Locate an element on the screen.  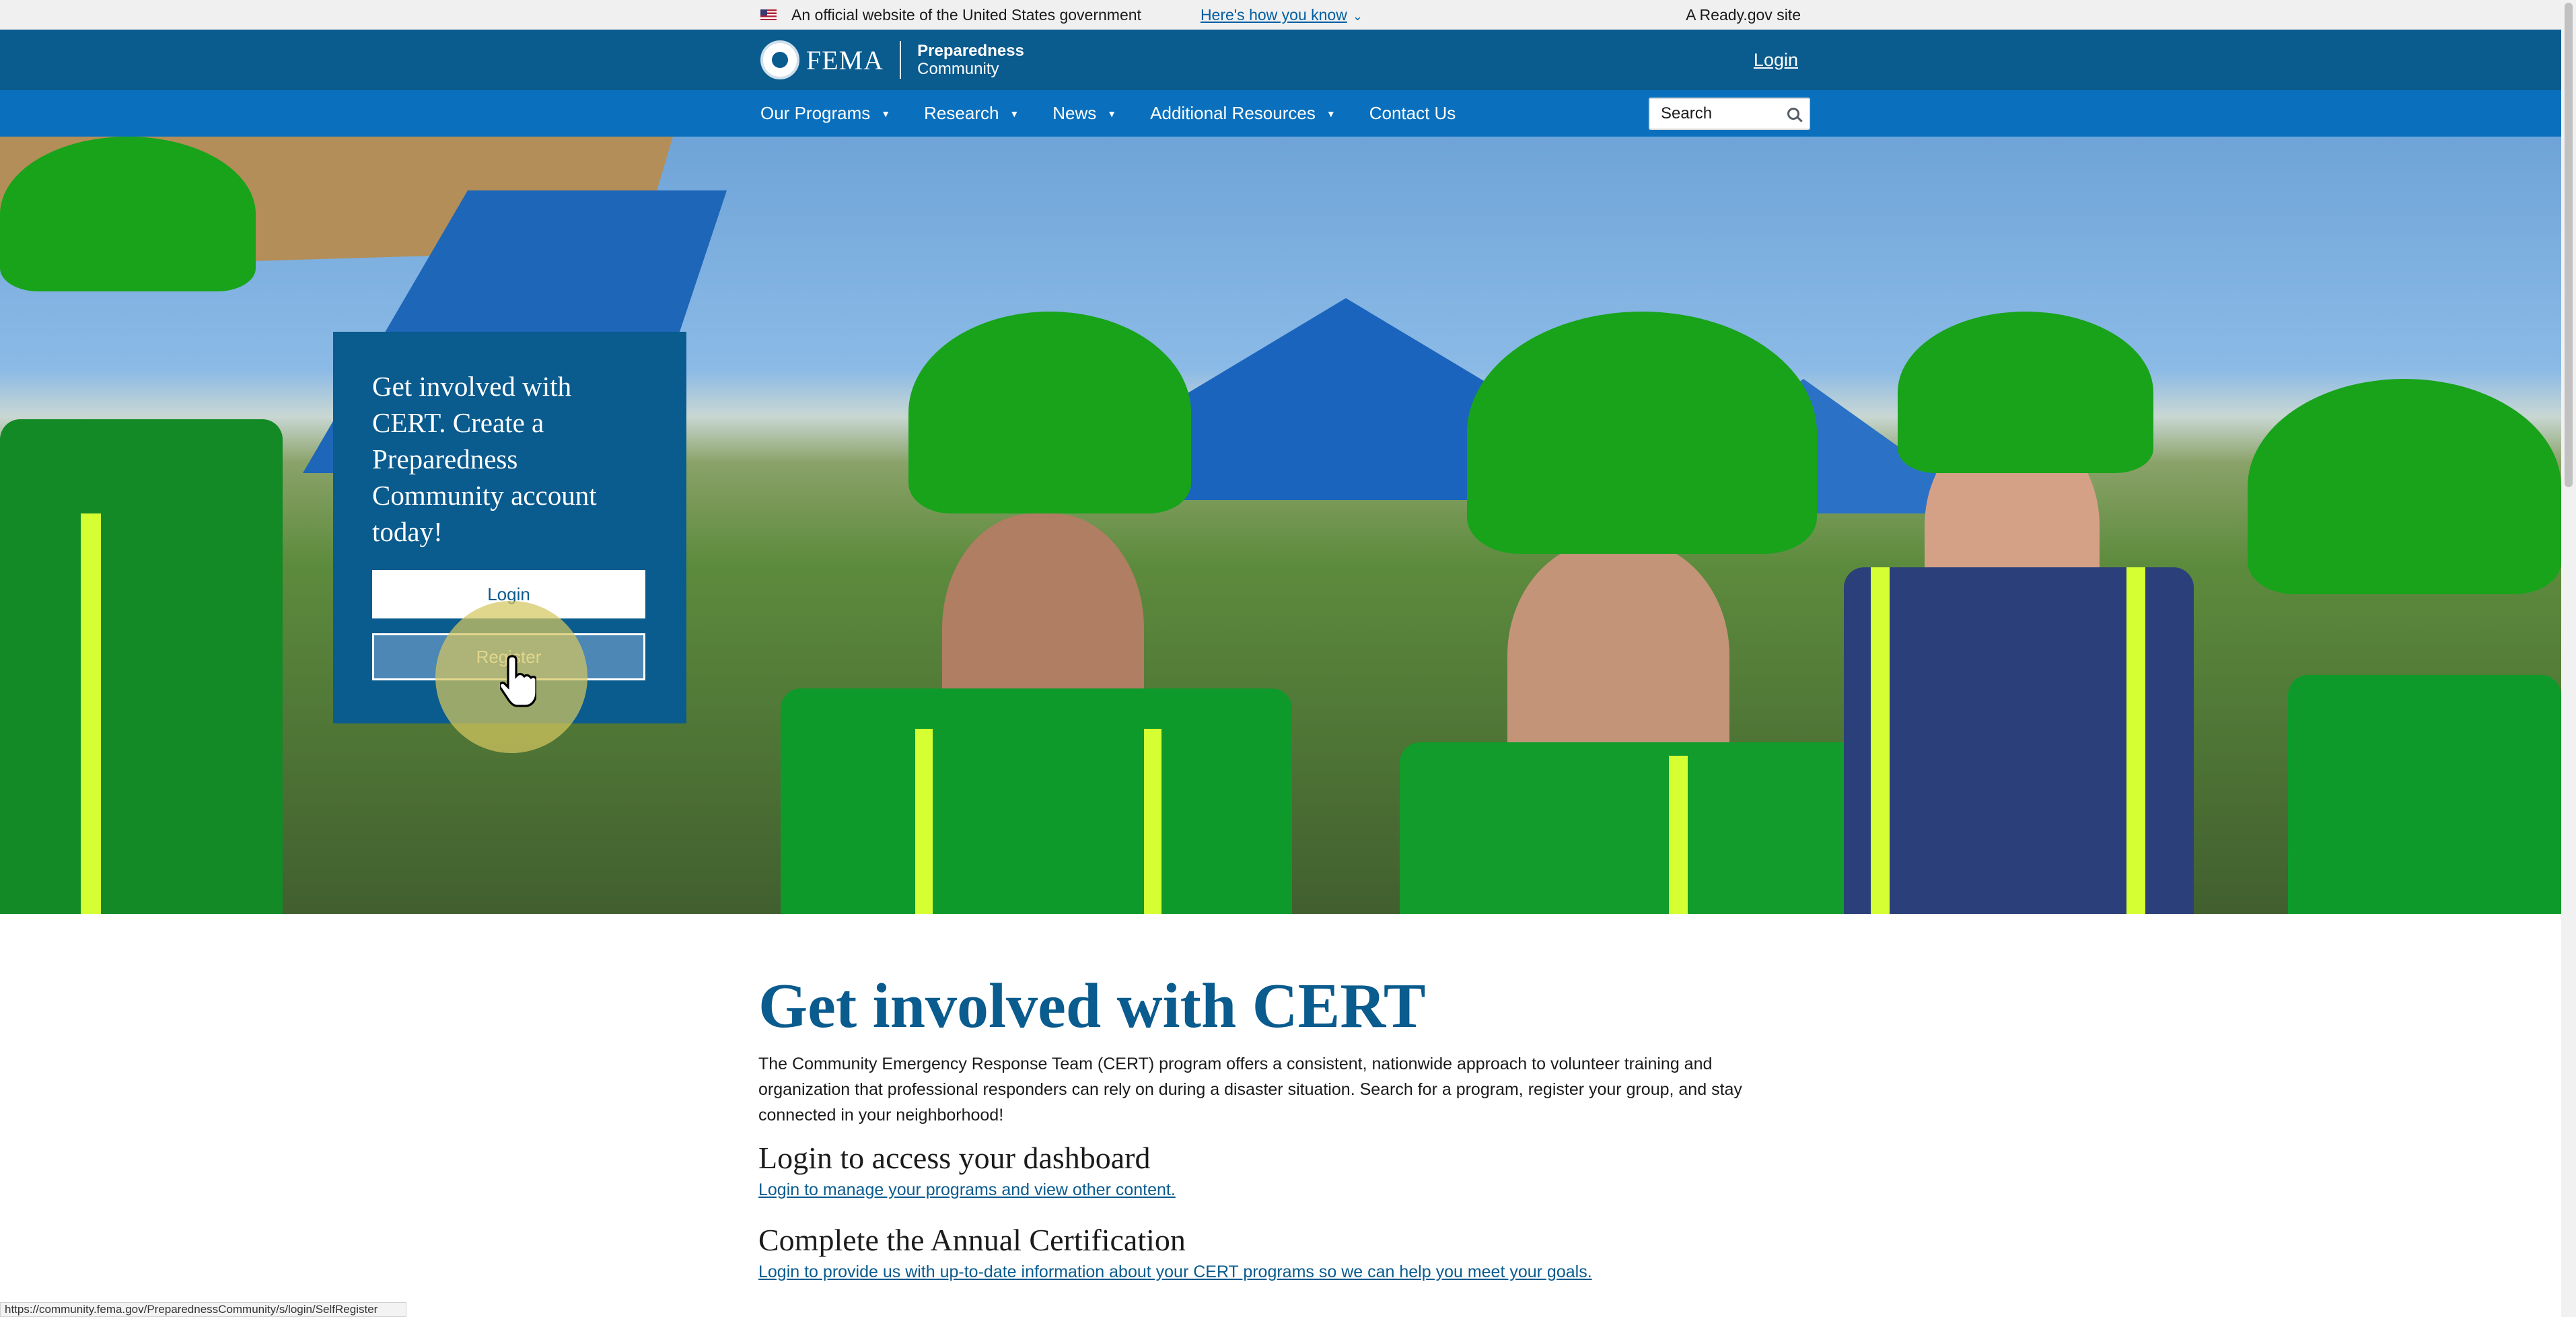
site-name-line1: Preparedness is located at coordinates (970, 51).